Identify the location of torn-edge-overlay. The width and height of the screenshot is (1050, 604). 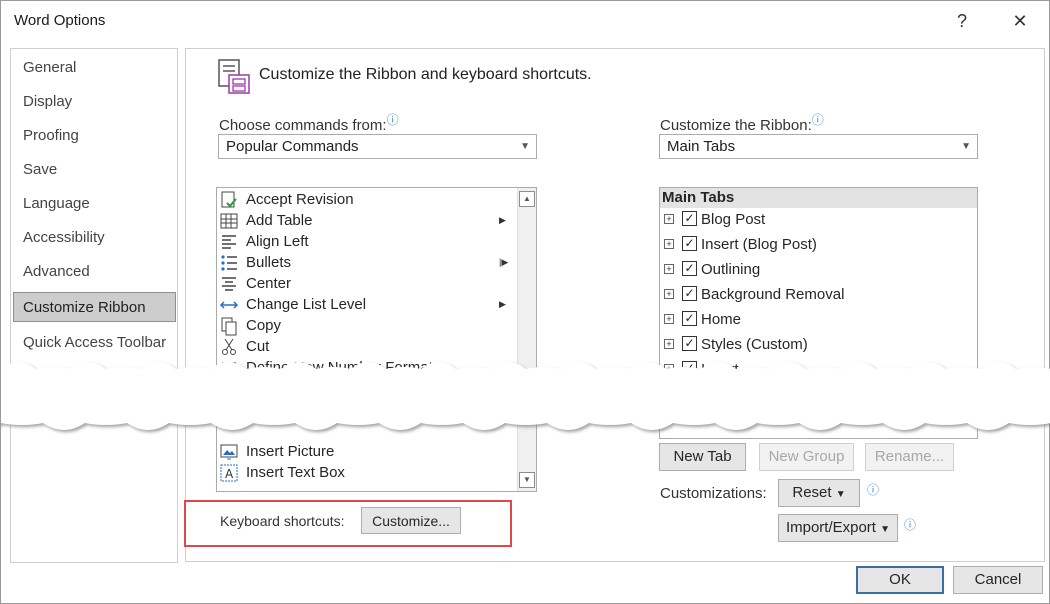
(525, 396).